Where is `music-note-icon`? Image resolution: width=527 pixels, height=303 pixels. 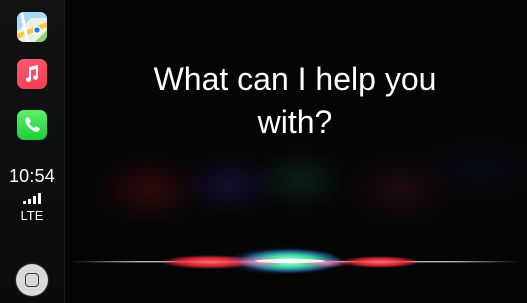 music-note-icon is located at coordinates (32, 73).